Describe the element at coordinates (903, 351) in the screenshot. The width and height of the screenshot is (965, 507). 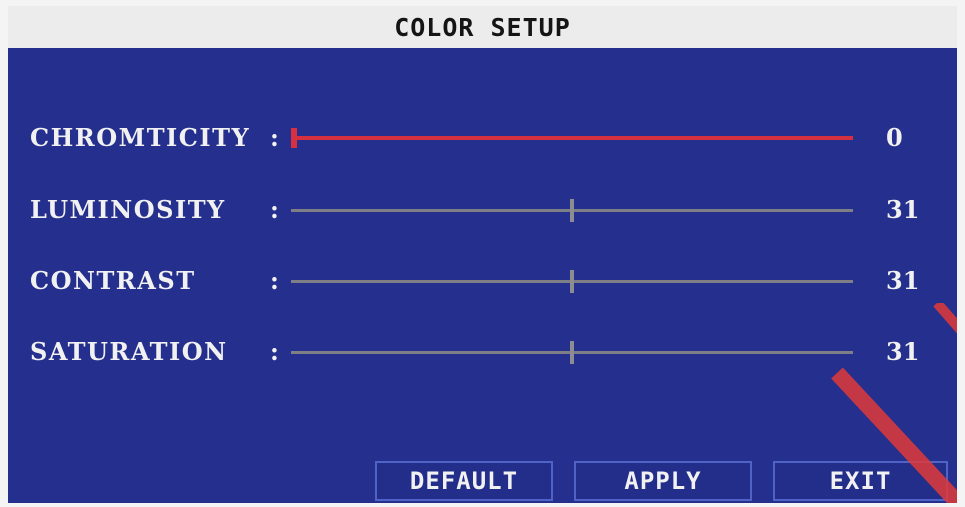
I see `saturation-value: 31` at that location.